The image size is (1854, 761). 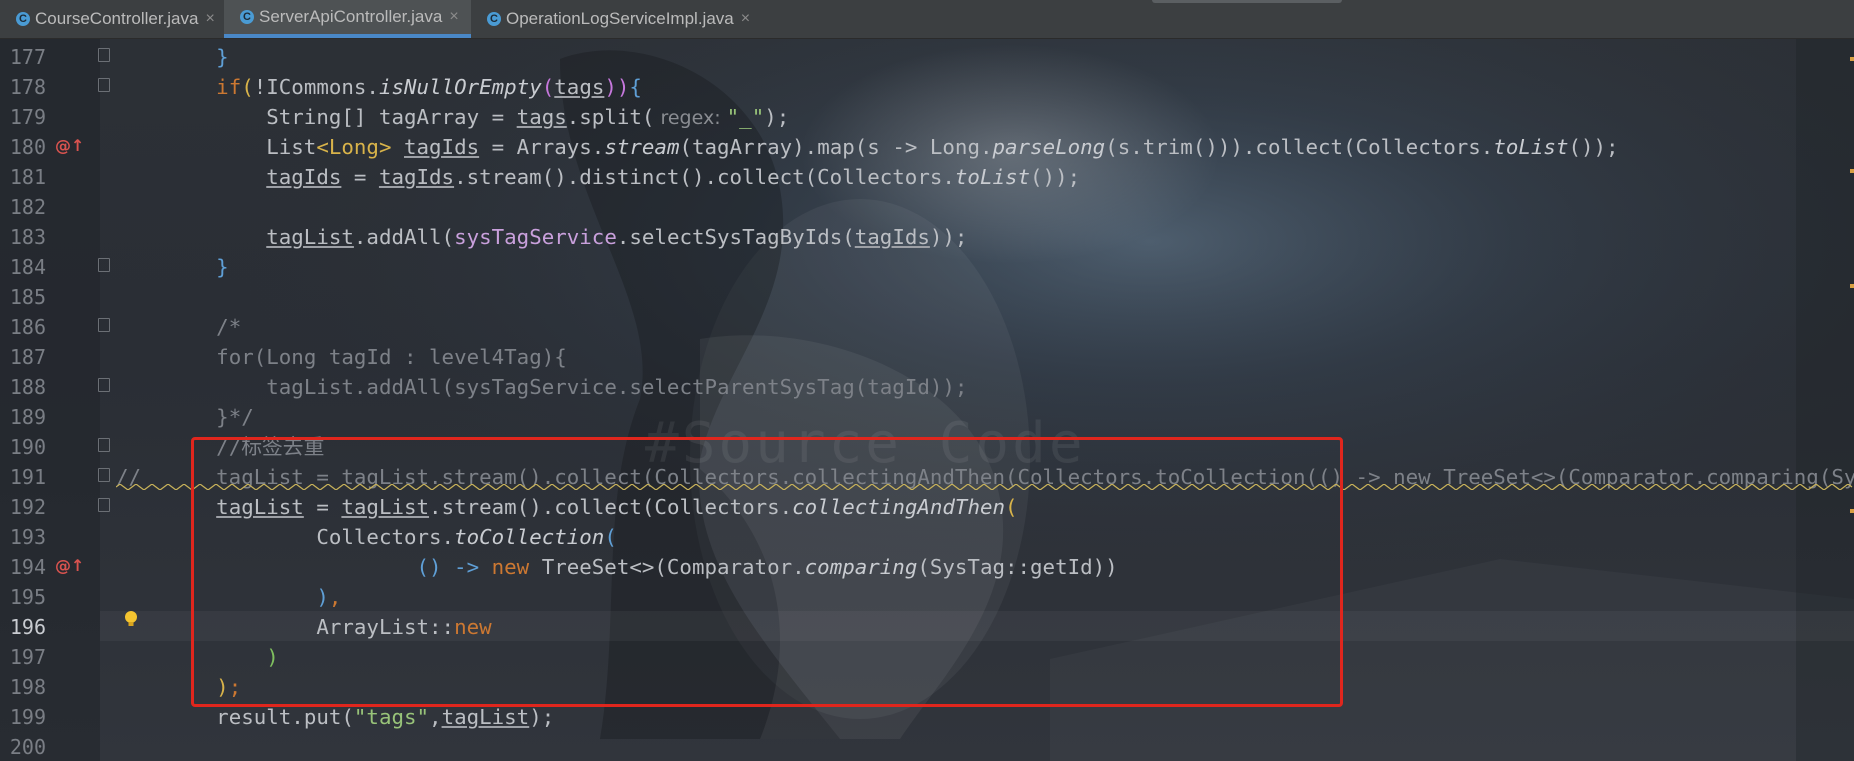 I want to click on tab-bar-search-field, so click(x=1247, y=1).